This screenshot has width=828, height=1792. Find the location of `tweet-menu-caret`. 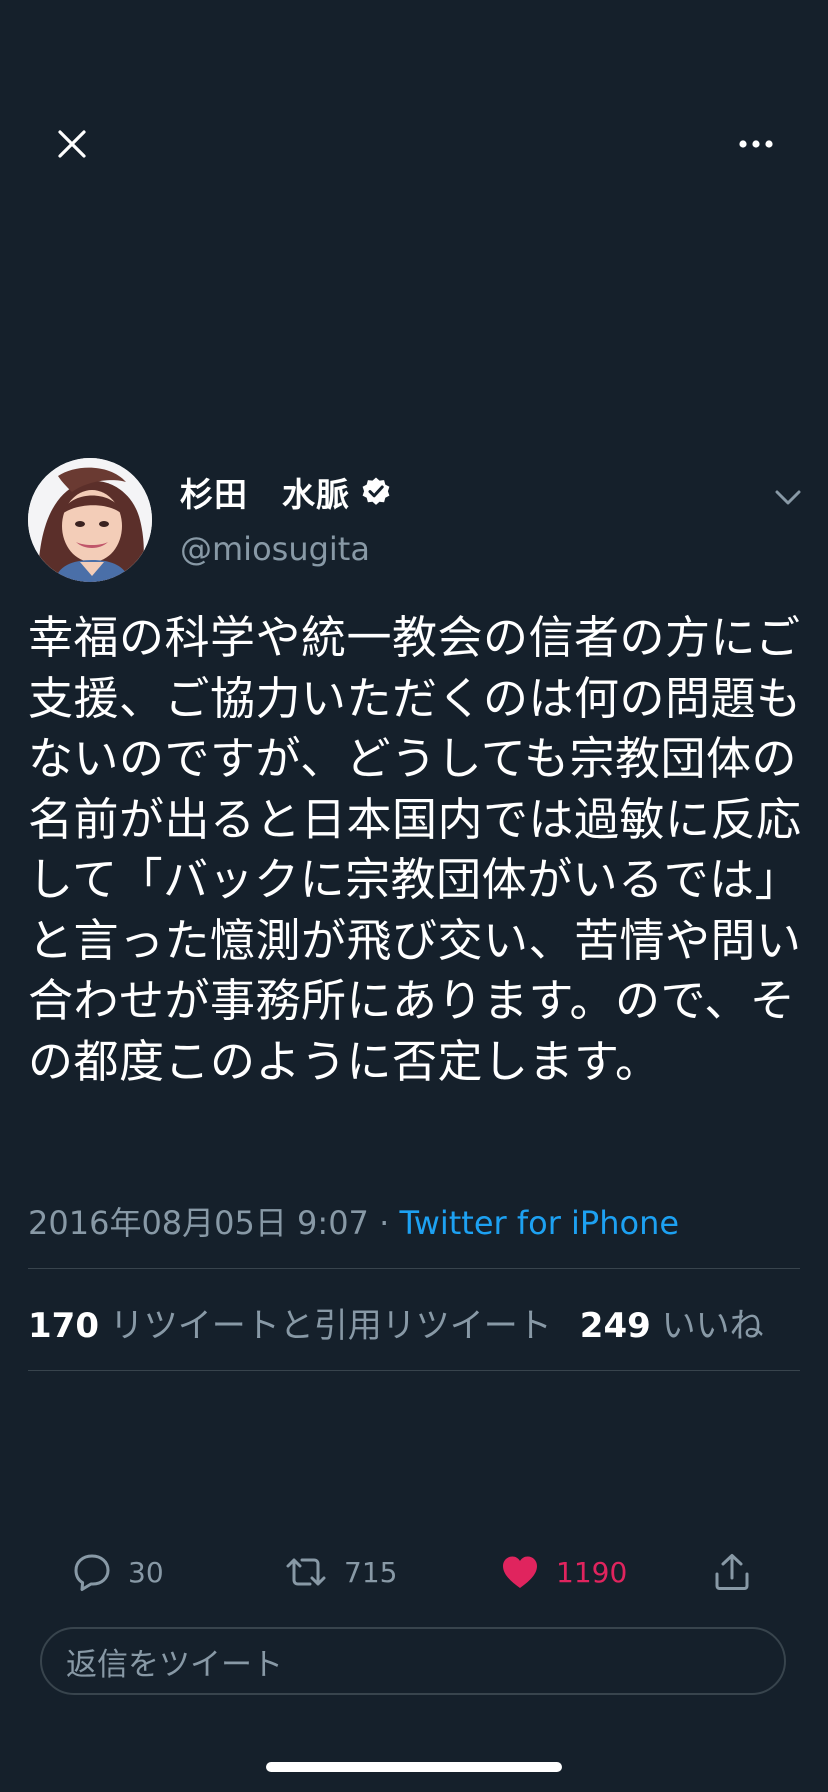

tweet-menu-caret is located at coordinates (788, 498).